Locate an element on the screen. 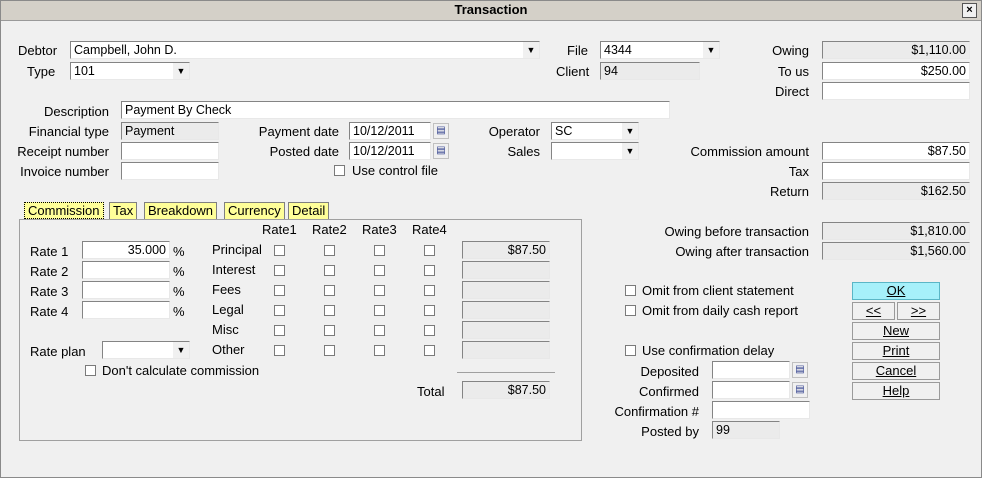 This screenshot has width=982, height=478. legal-rate1-checkbox is located at coordinates (279, 310).